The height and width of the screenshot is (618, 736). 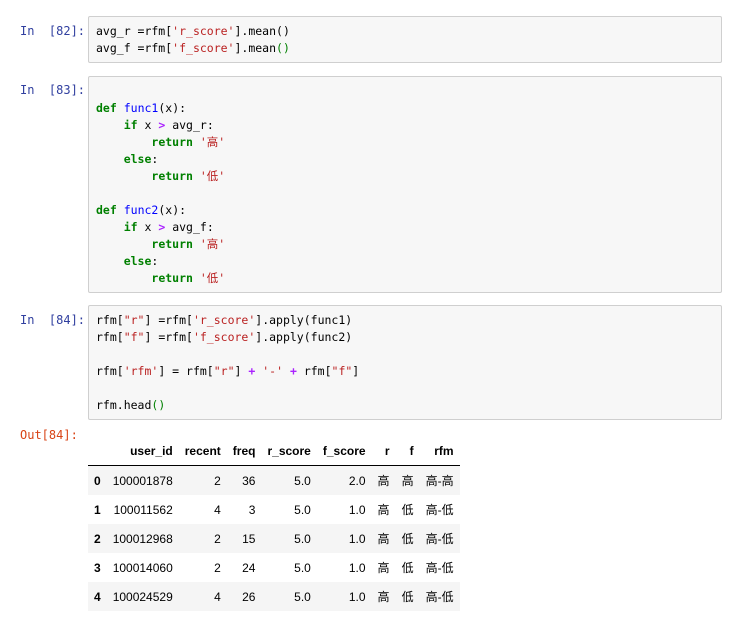 What do you see at coordinates (148, 227) in the screenshot?
I see `code-token: x` at bounding box center [148, 227].